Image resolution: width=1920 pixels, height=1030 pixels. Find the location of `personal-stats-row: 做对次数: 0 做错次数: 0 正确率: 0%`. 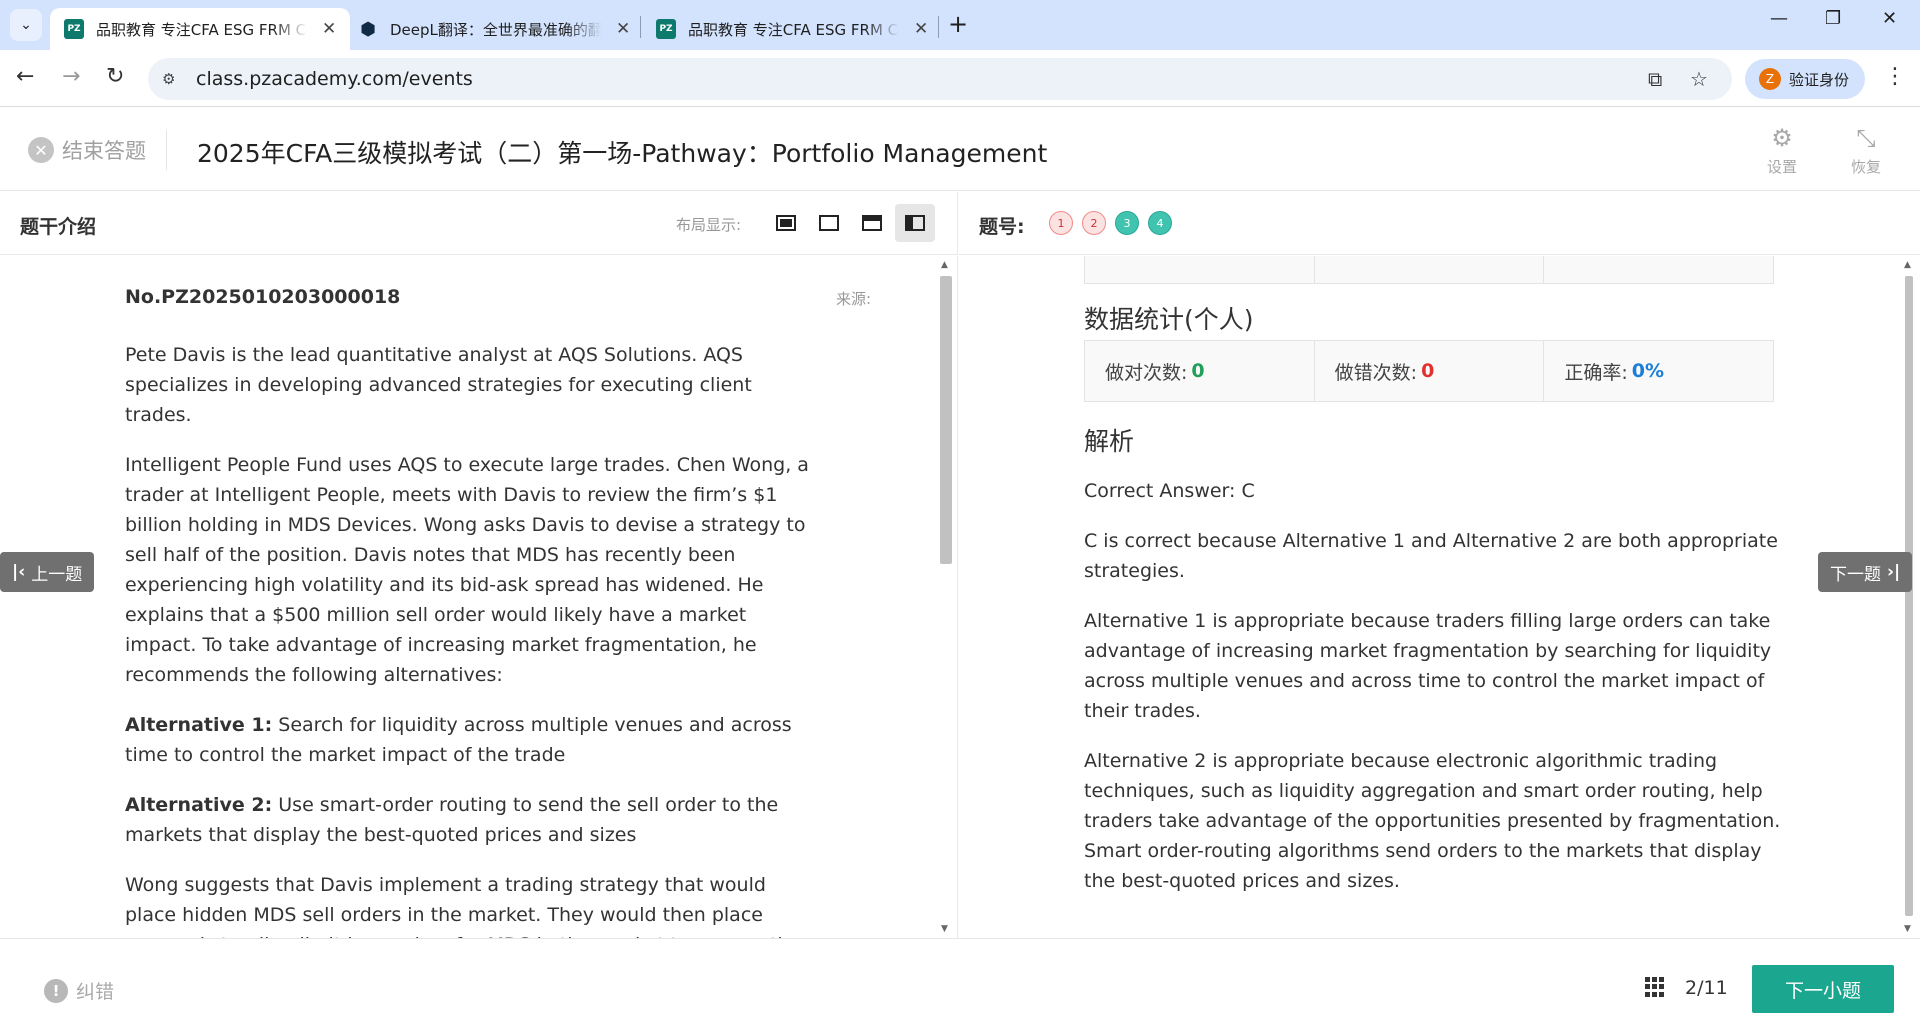

personal-stats-row: 做对次数: 0 做错次数: 0 正确率: 0% is located at coordinates (1429, 371).